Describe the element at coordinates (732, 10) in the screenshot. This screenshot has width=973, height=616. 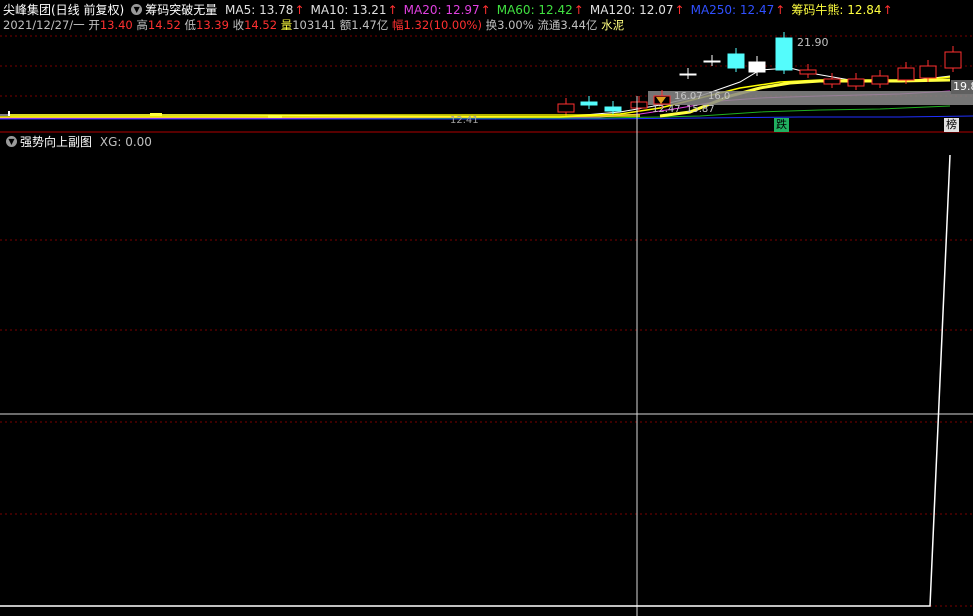
I see `ma-value-5: MA250: 12.47` at that location.